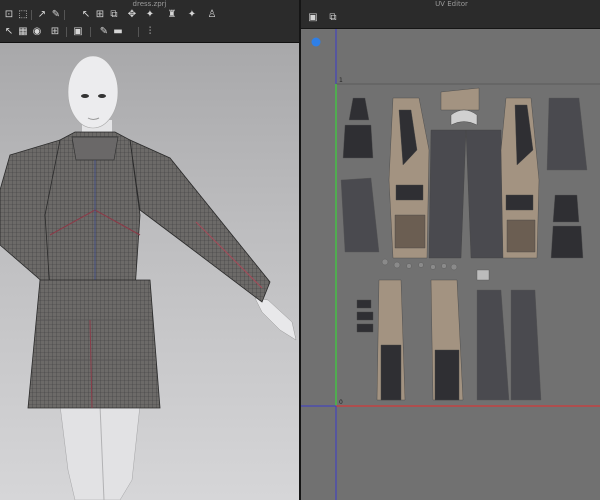  I want to click on uv-piece-sleeve-small, so click(358, 128).